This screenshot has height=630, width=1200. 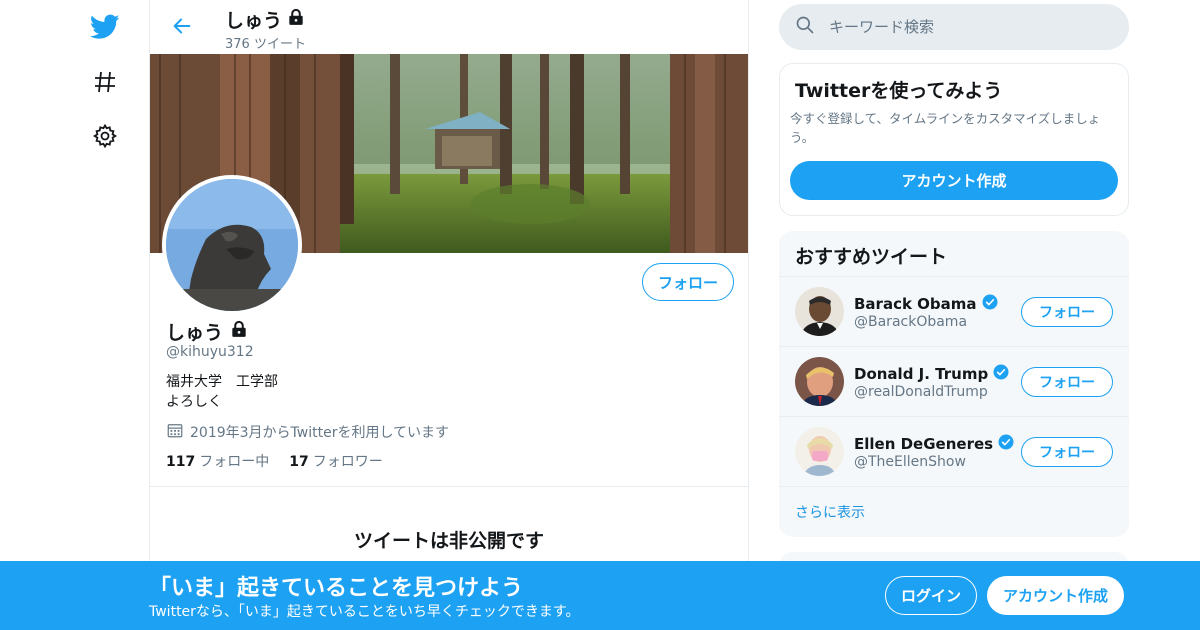 I want to click on user-handle: @BarackObama, so click(x=911, y=322).